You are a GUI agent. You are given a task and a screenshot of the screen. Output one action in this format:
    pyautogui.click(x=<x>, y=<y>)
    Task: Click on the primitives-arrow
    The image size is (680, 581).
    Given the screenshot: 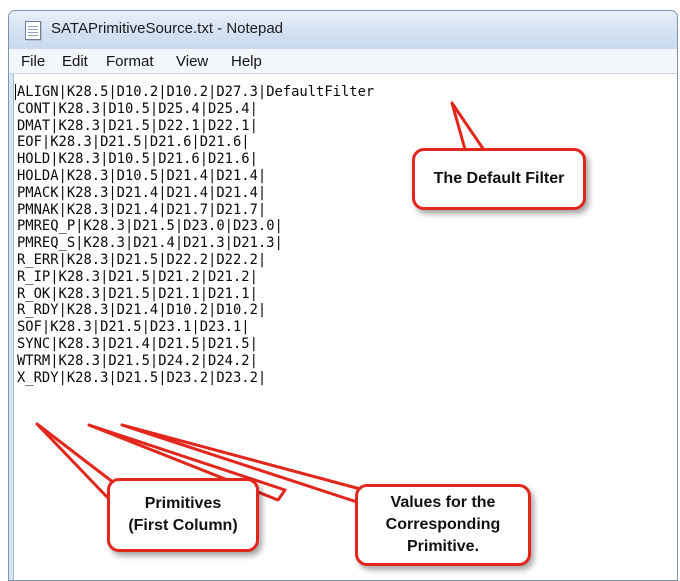 What is the action you would take?
    pyautogui.click(x=77, y=460)
    